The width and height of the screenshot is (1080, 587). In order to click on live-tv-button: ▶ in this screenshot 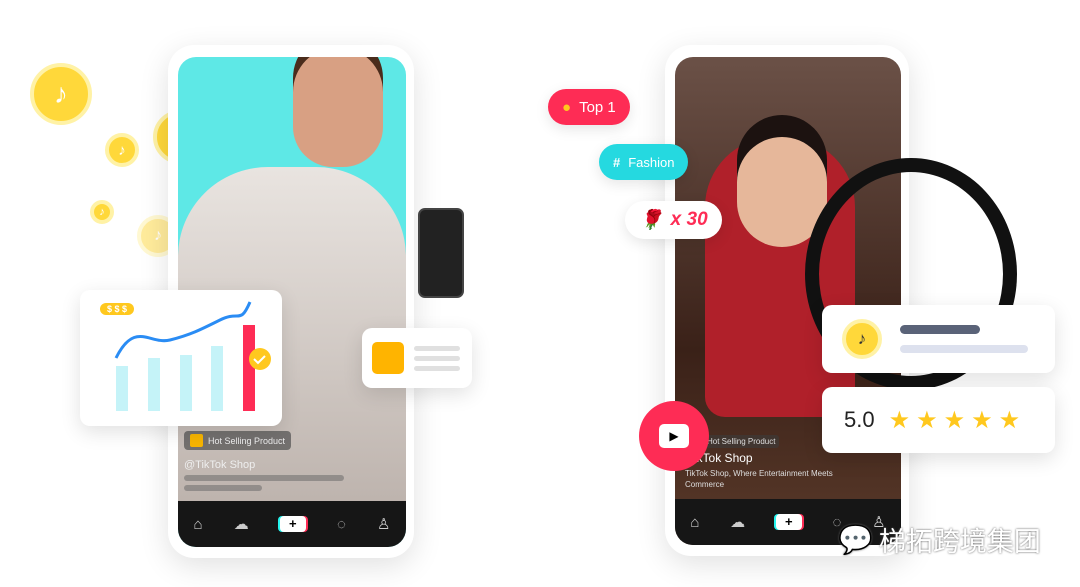, I will do `click(674, 436)`.